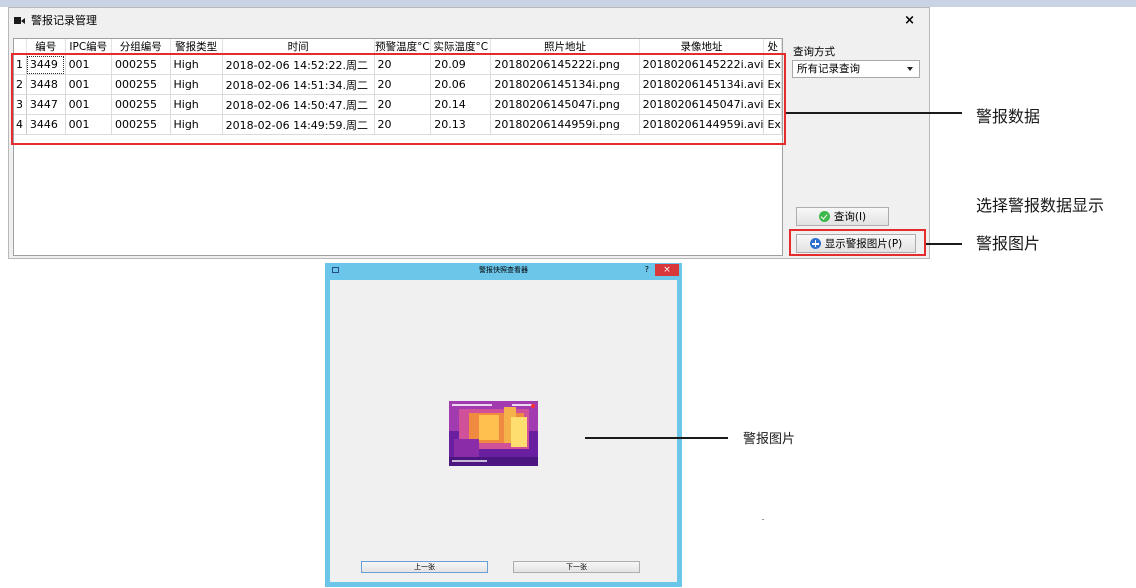  Describe the element at coordinates (403, 47) in the screenshot. I see `column-header-warn-temp: 预警温度°C` at that location.